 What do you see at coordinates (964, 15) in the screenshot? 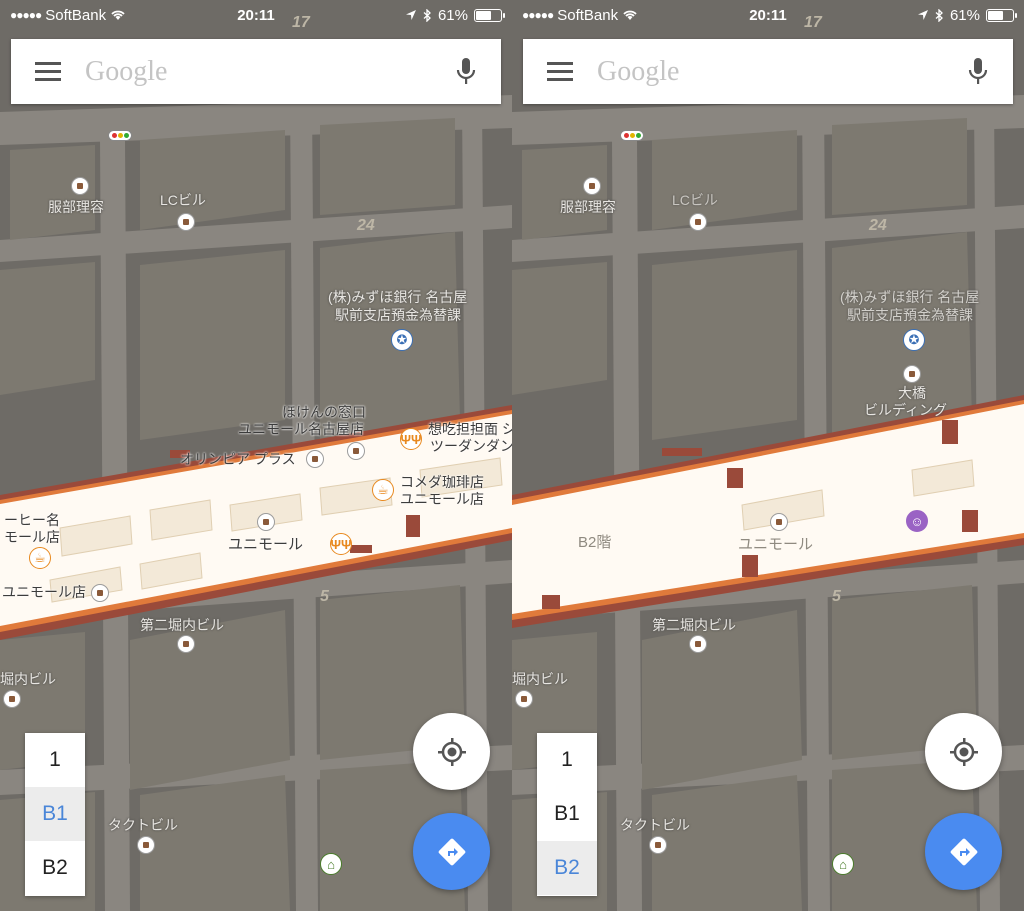
I see `battery-percent: 61%` at bounding box center [964, 15].